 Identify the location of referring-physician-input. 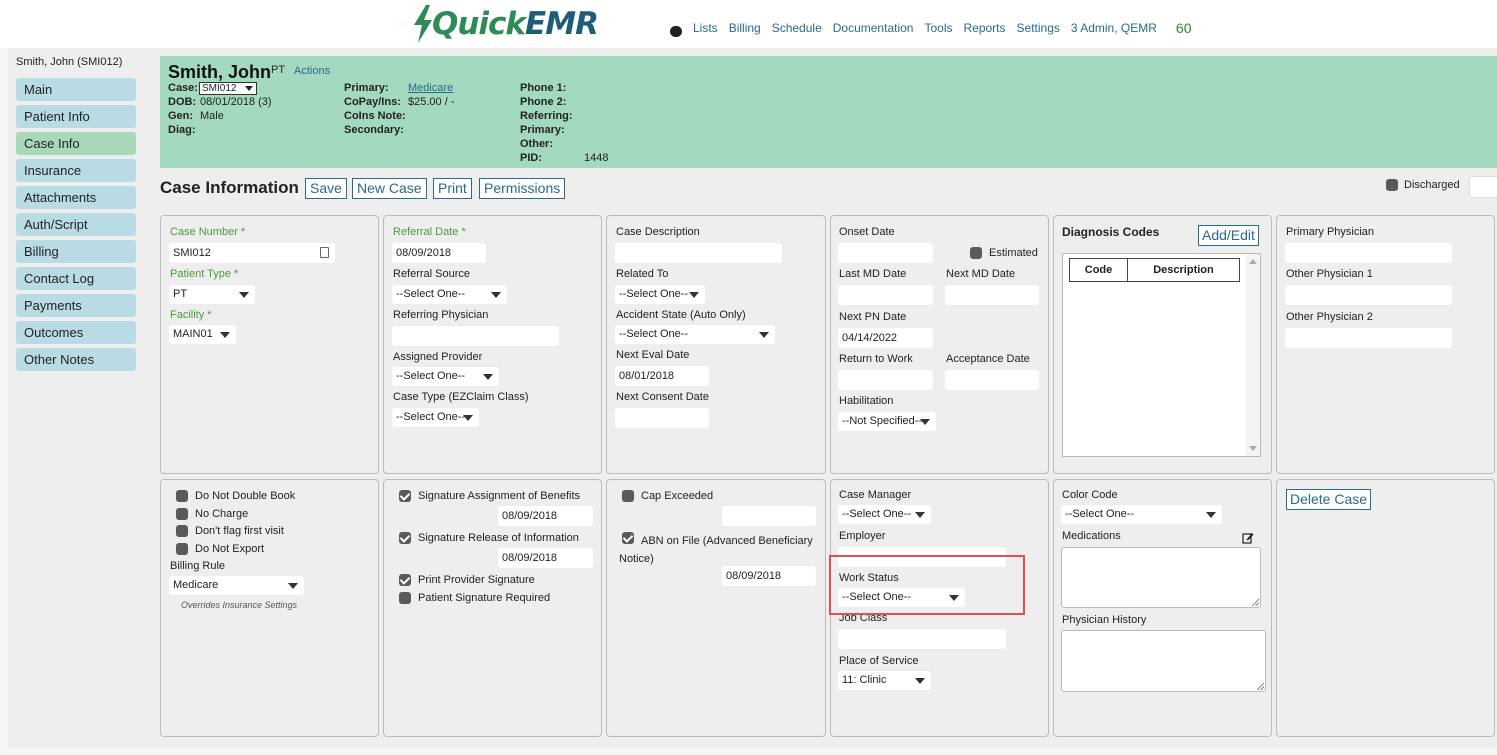
(475, 336).